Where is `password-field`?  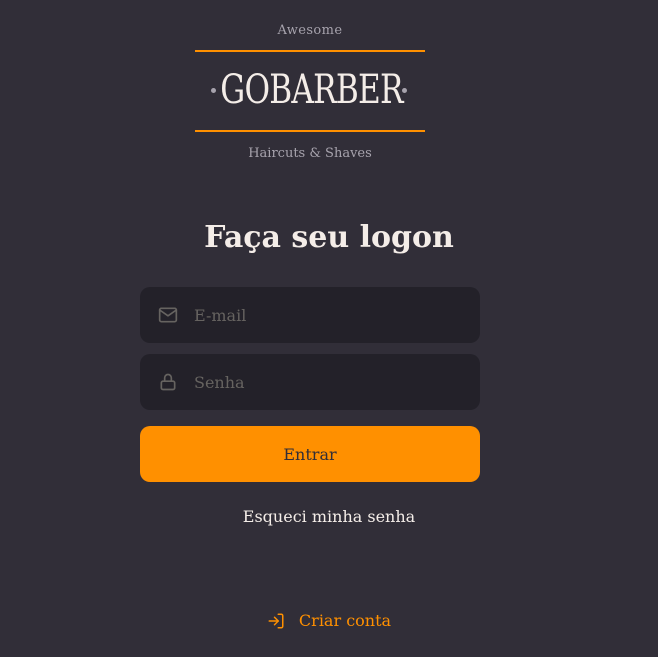
password-field is located at coordinates (310, 382).